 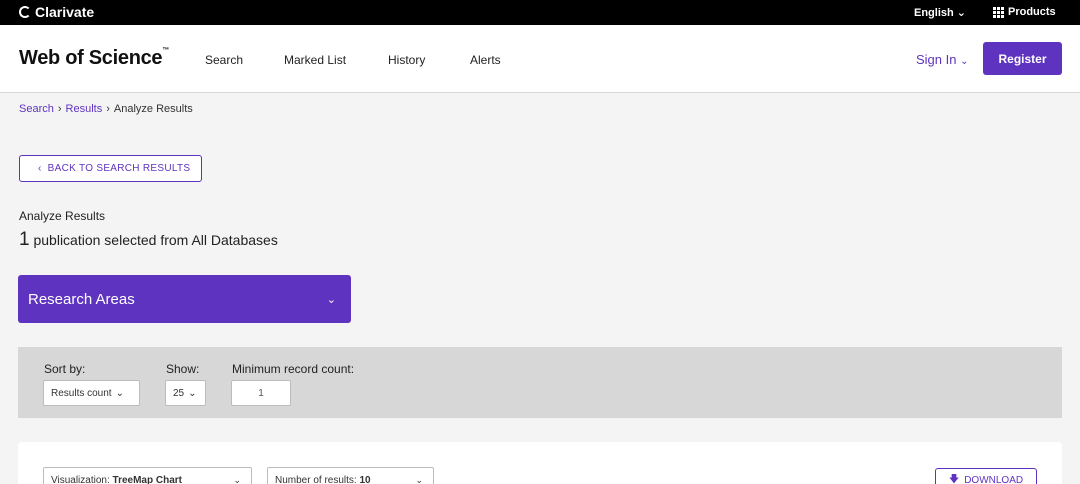 What do you see at coordinates (91, 393) in the screenshot?
I see `sort-by-select: Results count ⌄` at bounding box center [91, 393].